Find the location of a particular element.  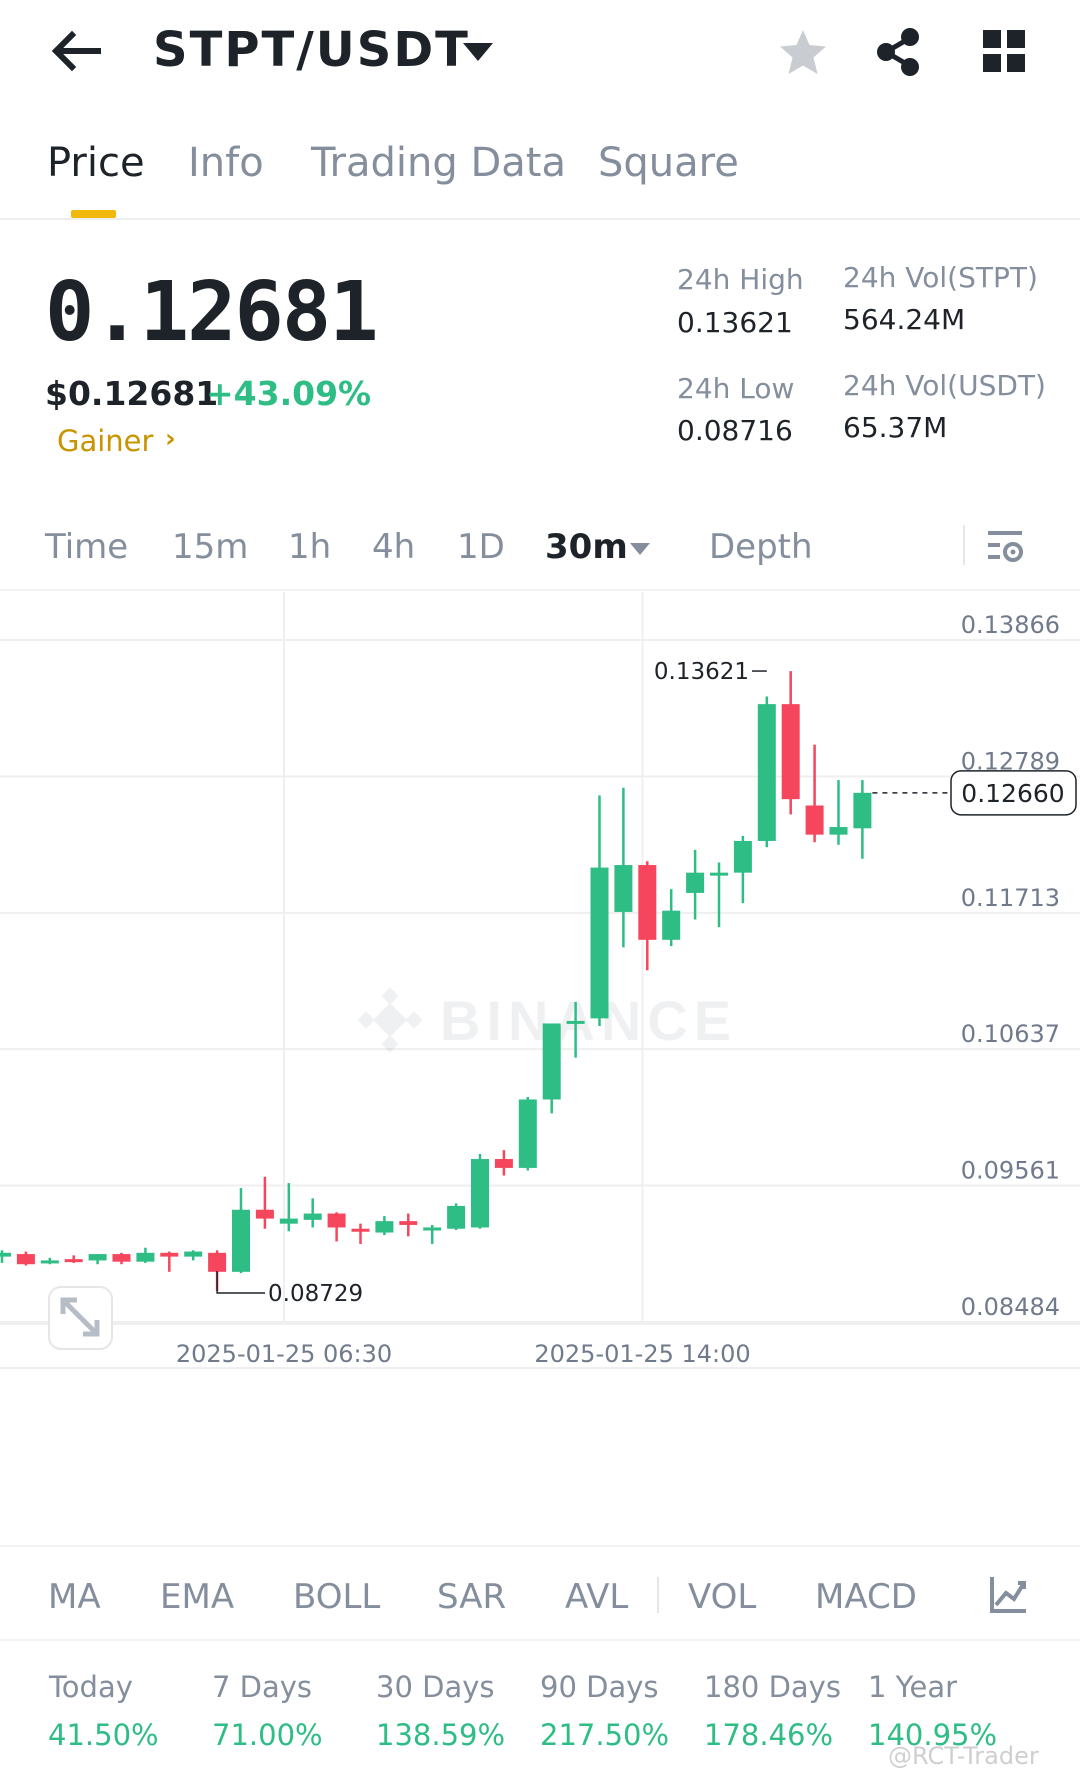

perf-label-7d: 7 Days is located at coordinates (262, 1687).